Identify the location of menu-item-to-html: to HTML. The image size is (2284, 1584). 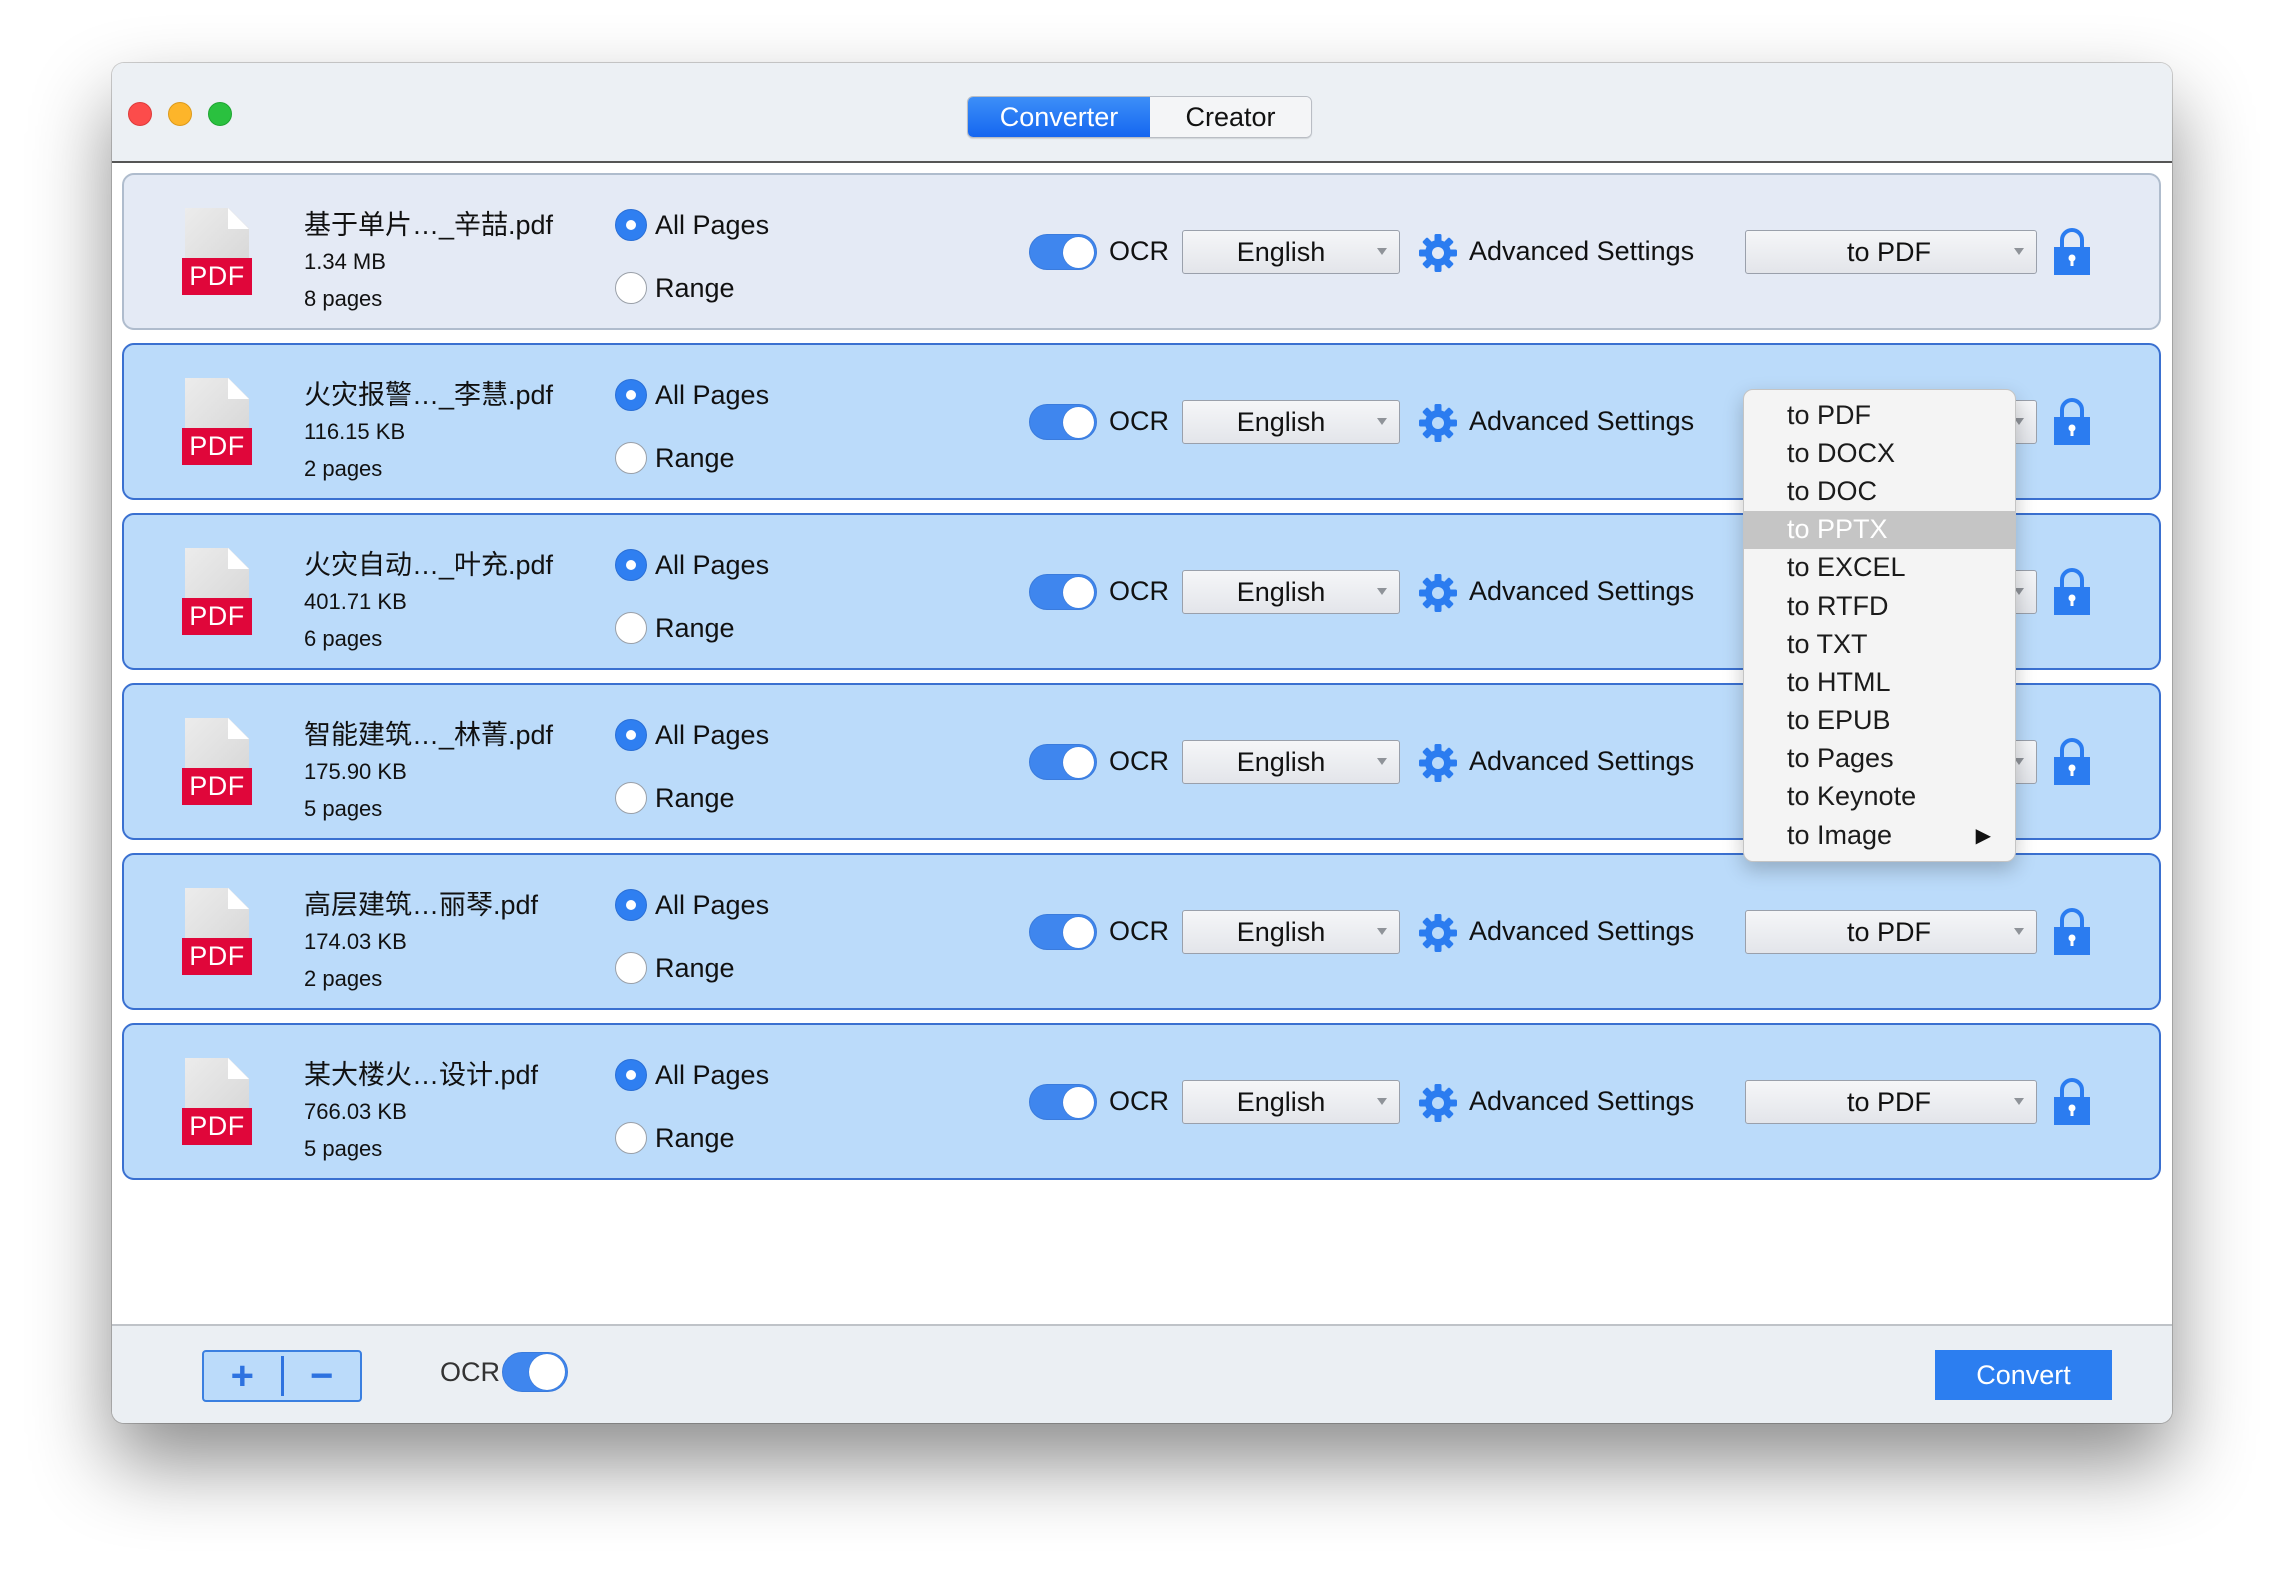
(1879, 682).